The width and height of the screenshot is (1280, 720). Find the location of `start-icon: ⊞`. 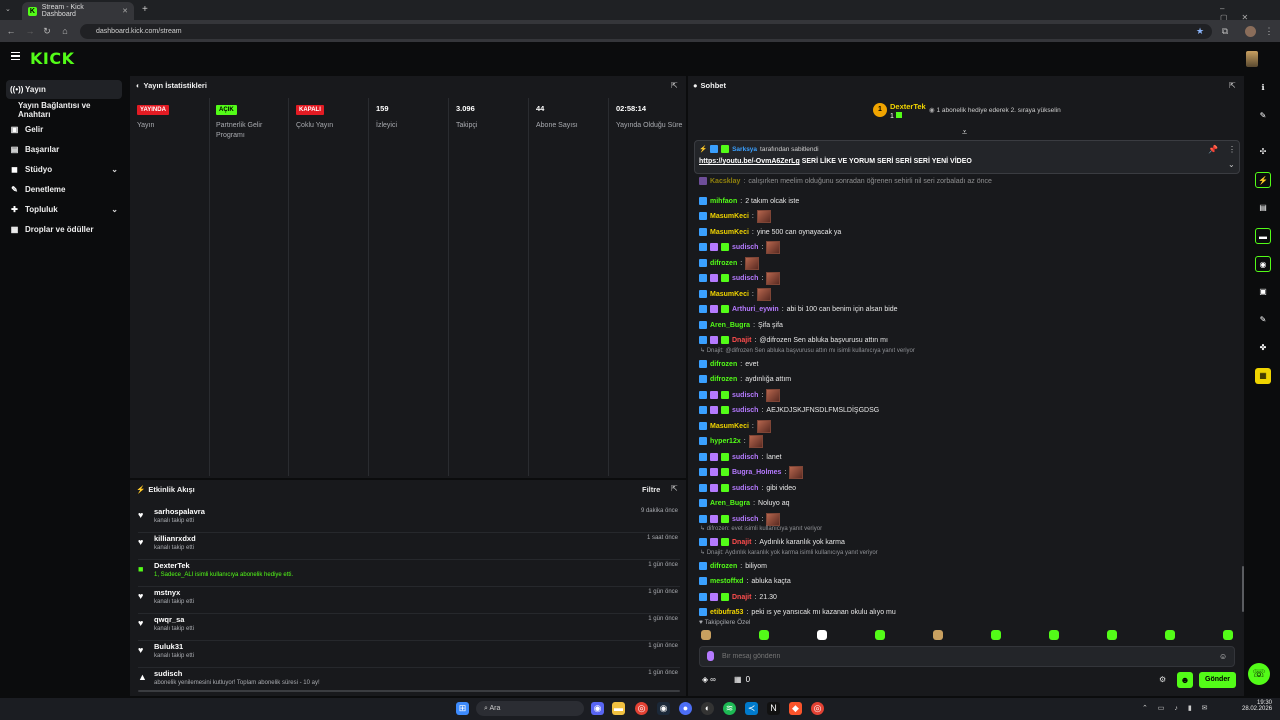

start-icon: ⊞ is located at coordinates (462, 708).